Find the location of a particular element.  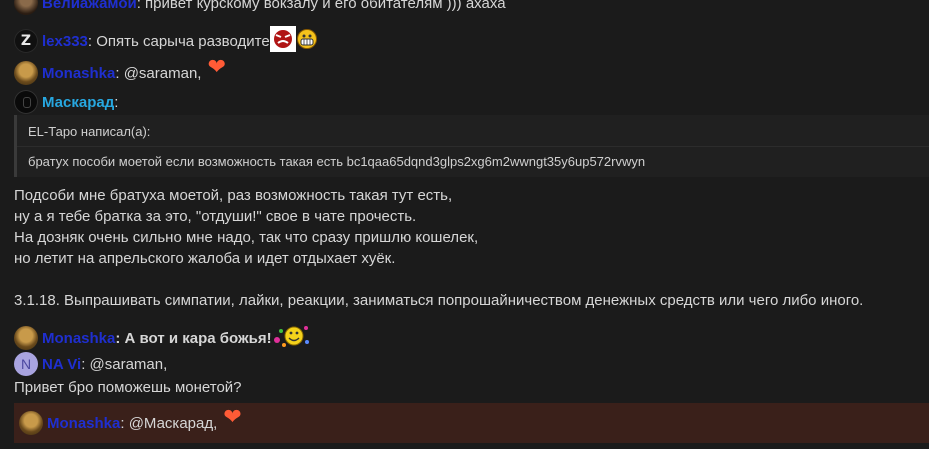

message-text: : Опять сарыча разводите is located at coordinates (178, 41).